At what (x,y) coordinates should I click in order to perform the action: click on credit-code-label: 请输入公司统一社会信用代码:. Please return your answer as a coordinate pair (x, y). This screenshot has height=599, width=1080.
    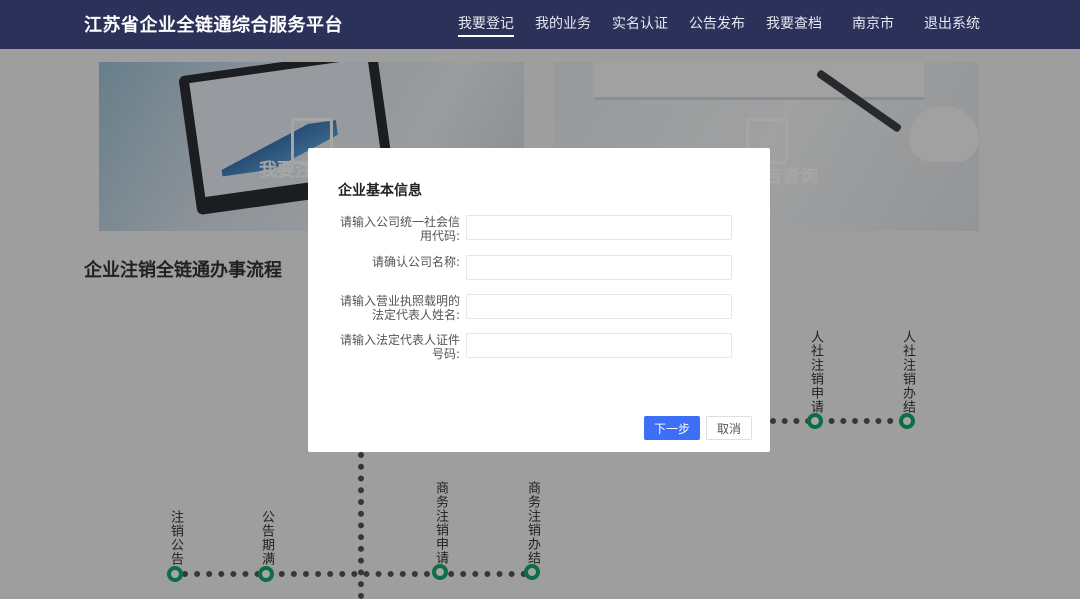
    Looking at the image, I should click on (399, 229).